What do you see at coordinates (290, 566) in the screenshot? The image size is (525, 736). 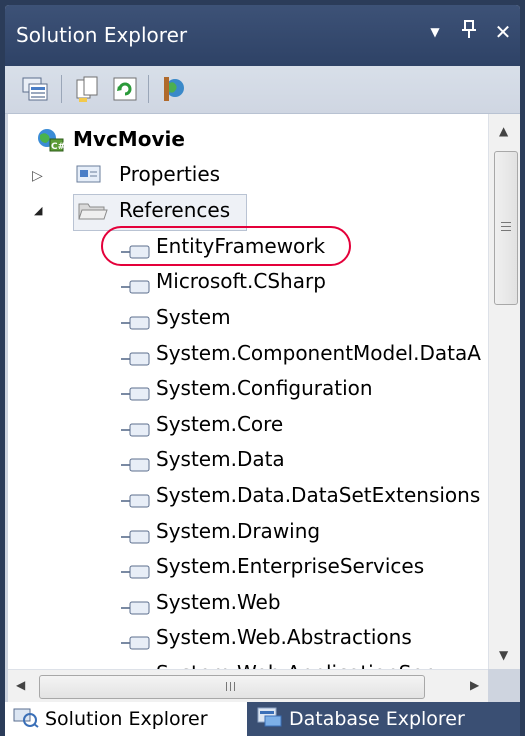 I see `reference-label: System.EnterpriseServices` at bounding box center [290, 566].